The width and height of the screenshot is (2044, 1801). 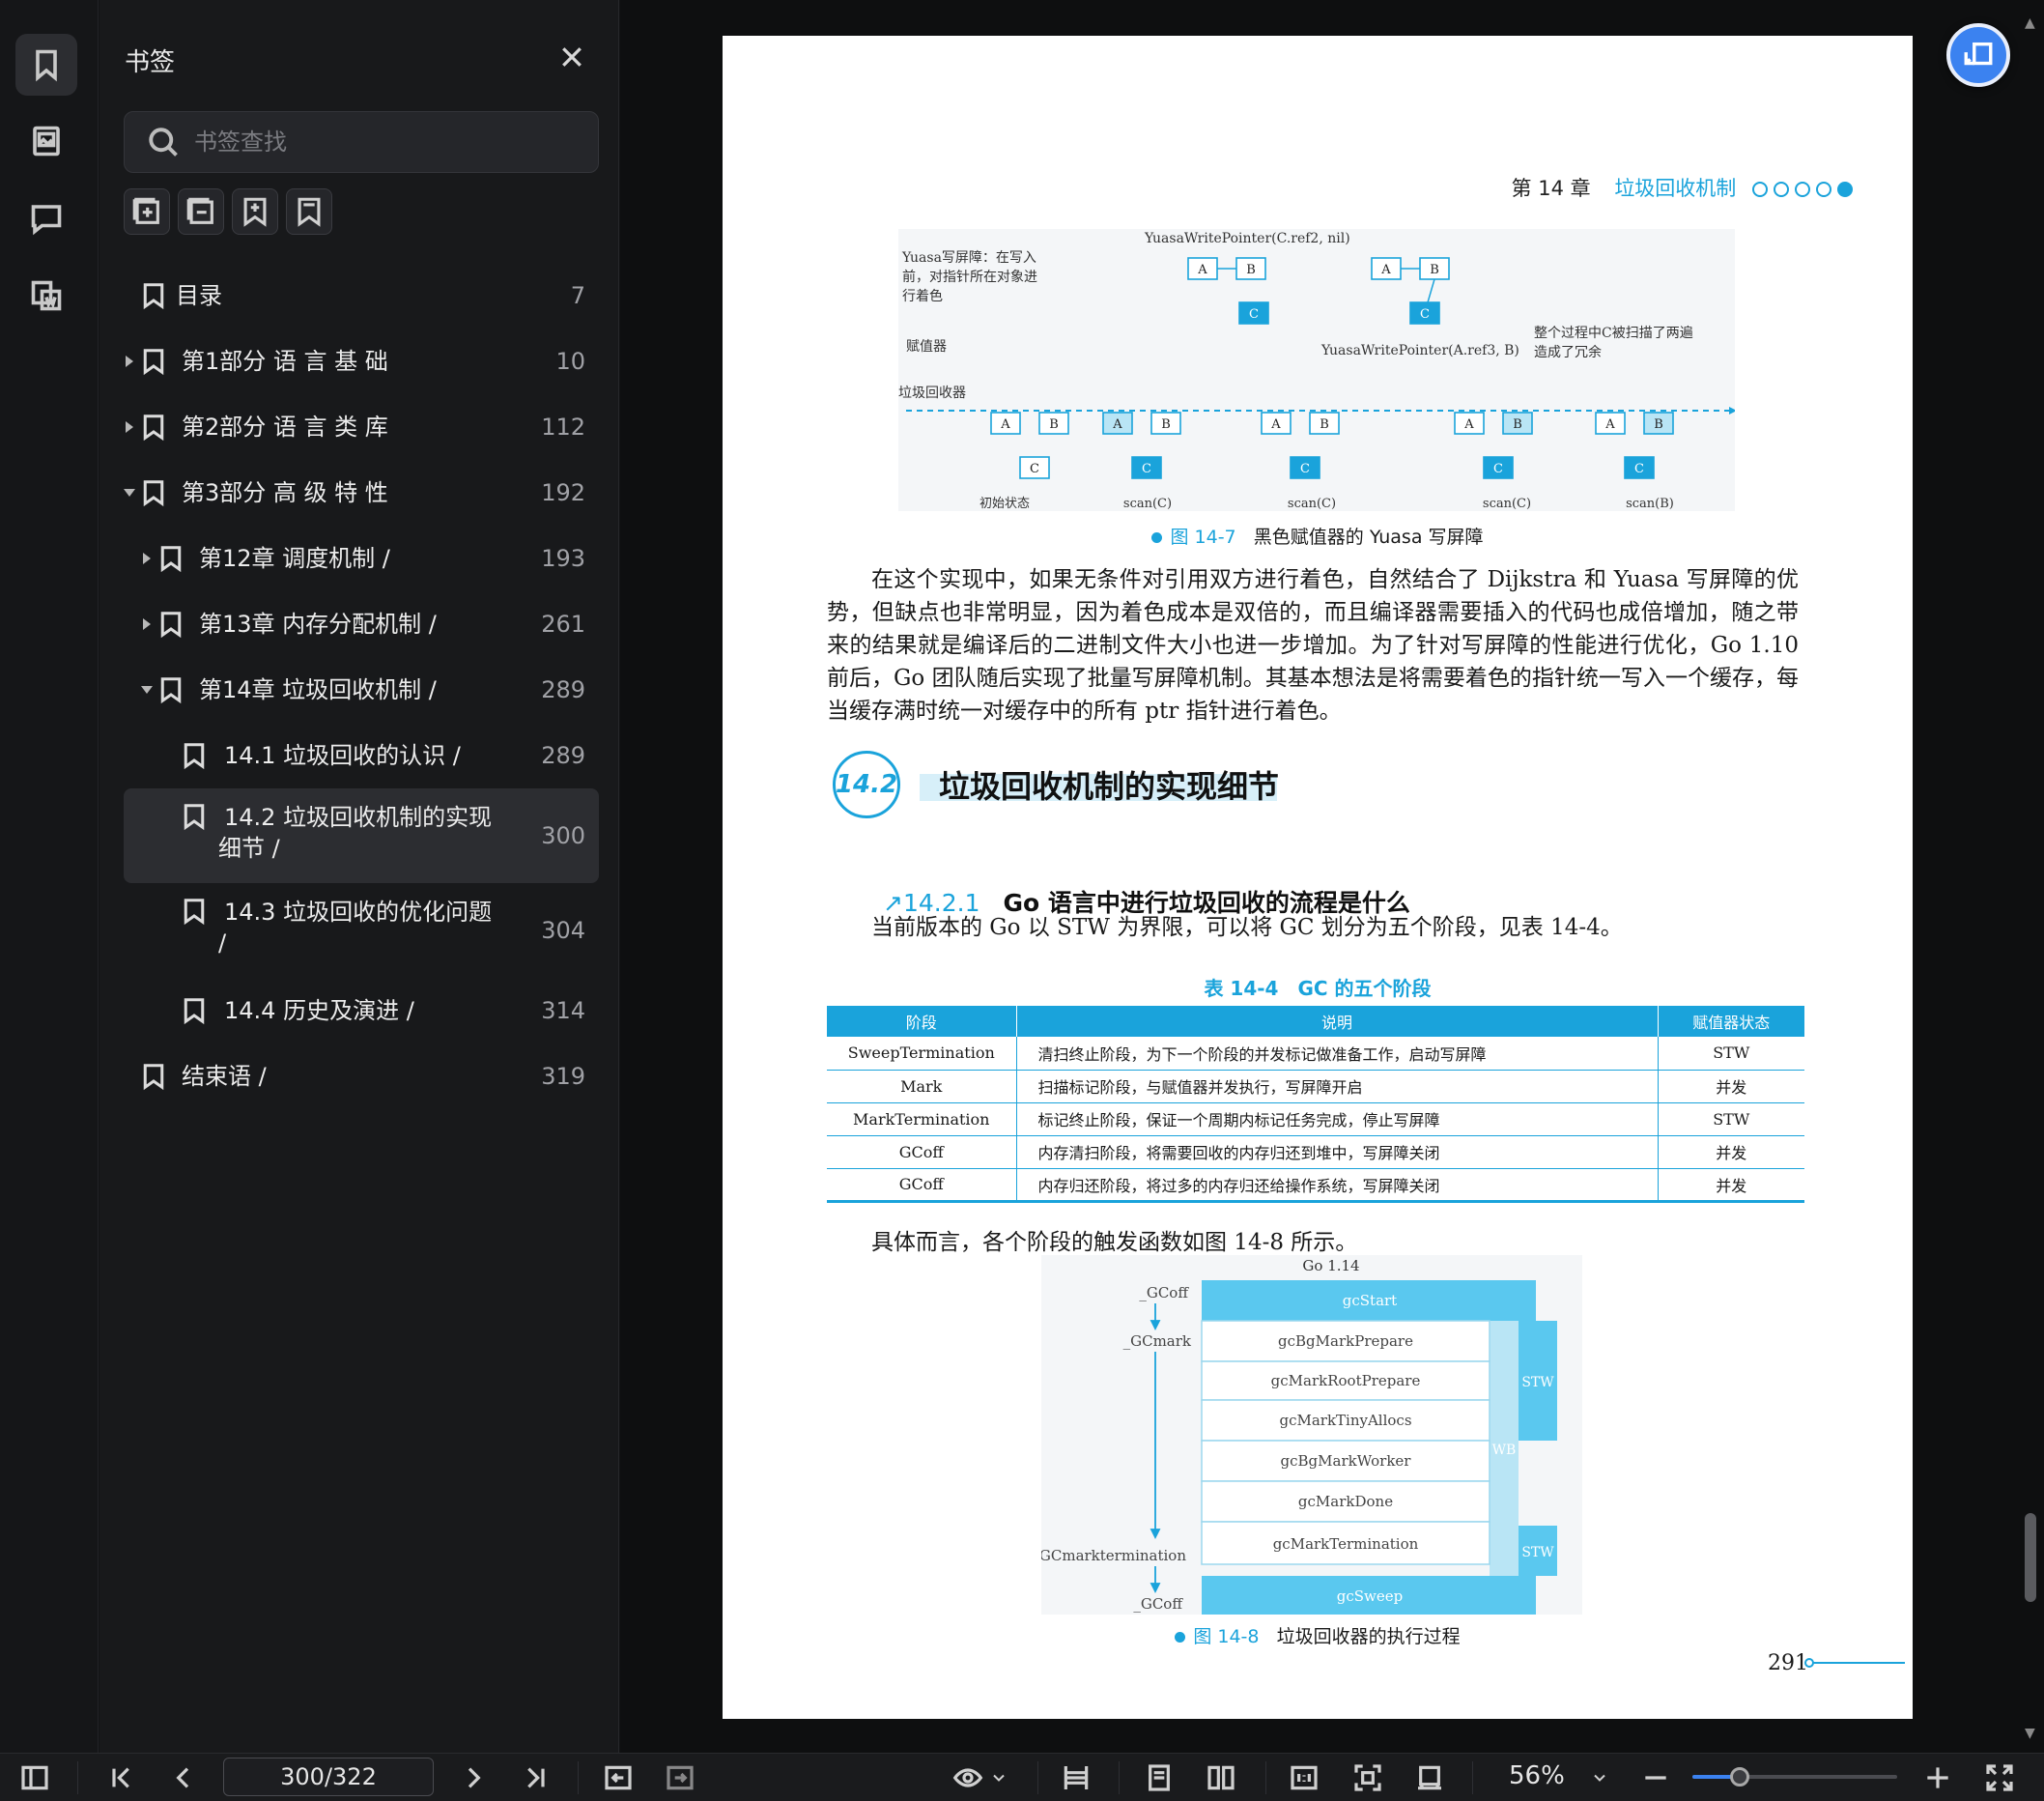 I want to click on table-header: 说明, so click(x=1338, y=1022).